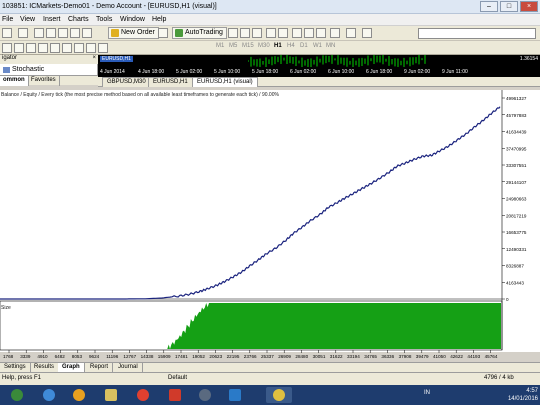 Image resolution: width=540 pixels, height=405 pixels. What do you see at coordinates (75, 33) in the screenshot?
I see `terminal-icon` at bounding box center [75, 33].